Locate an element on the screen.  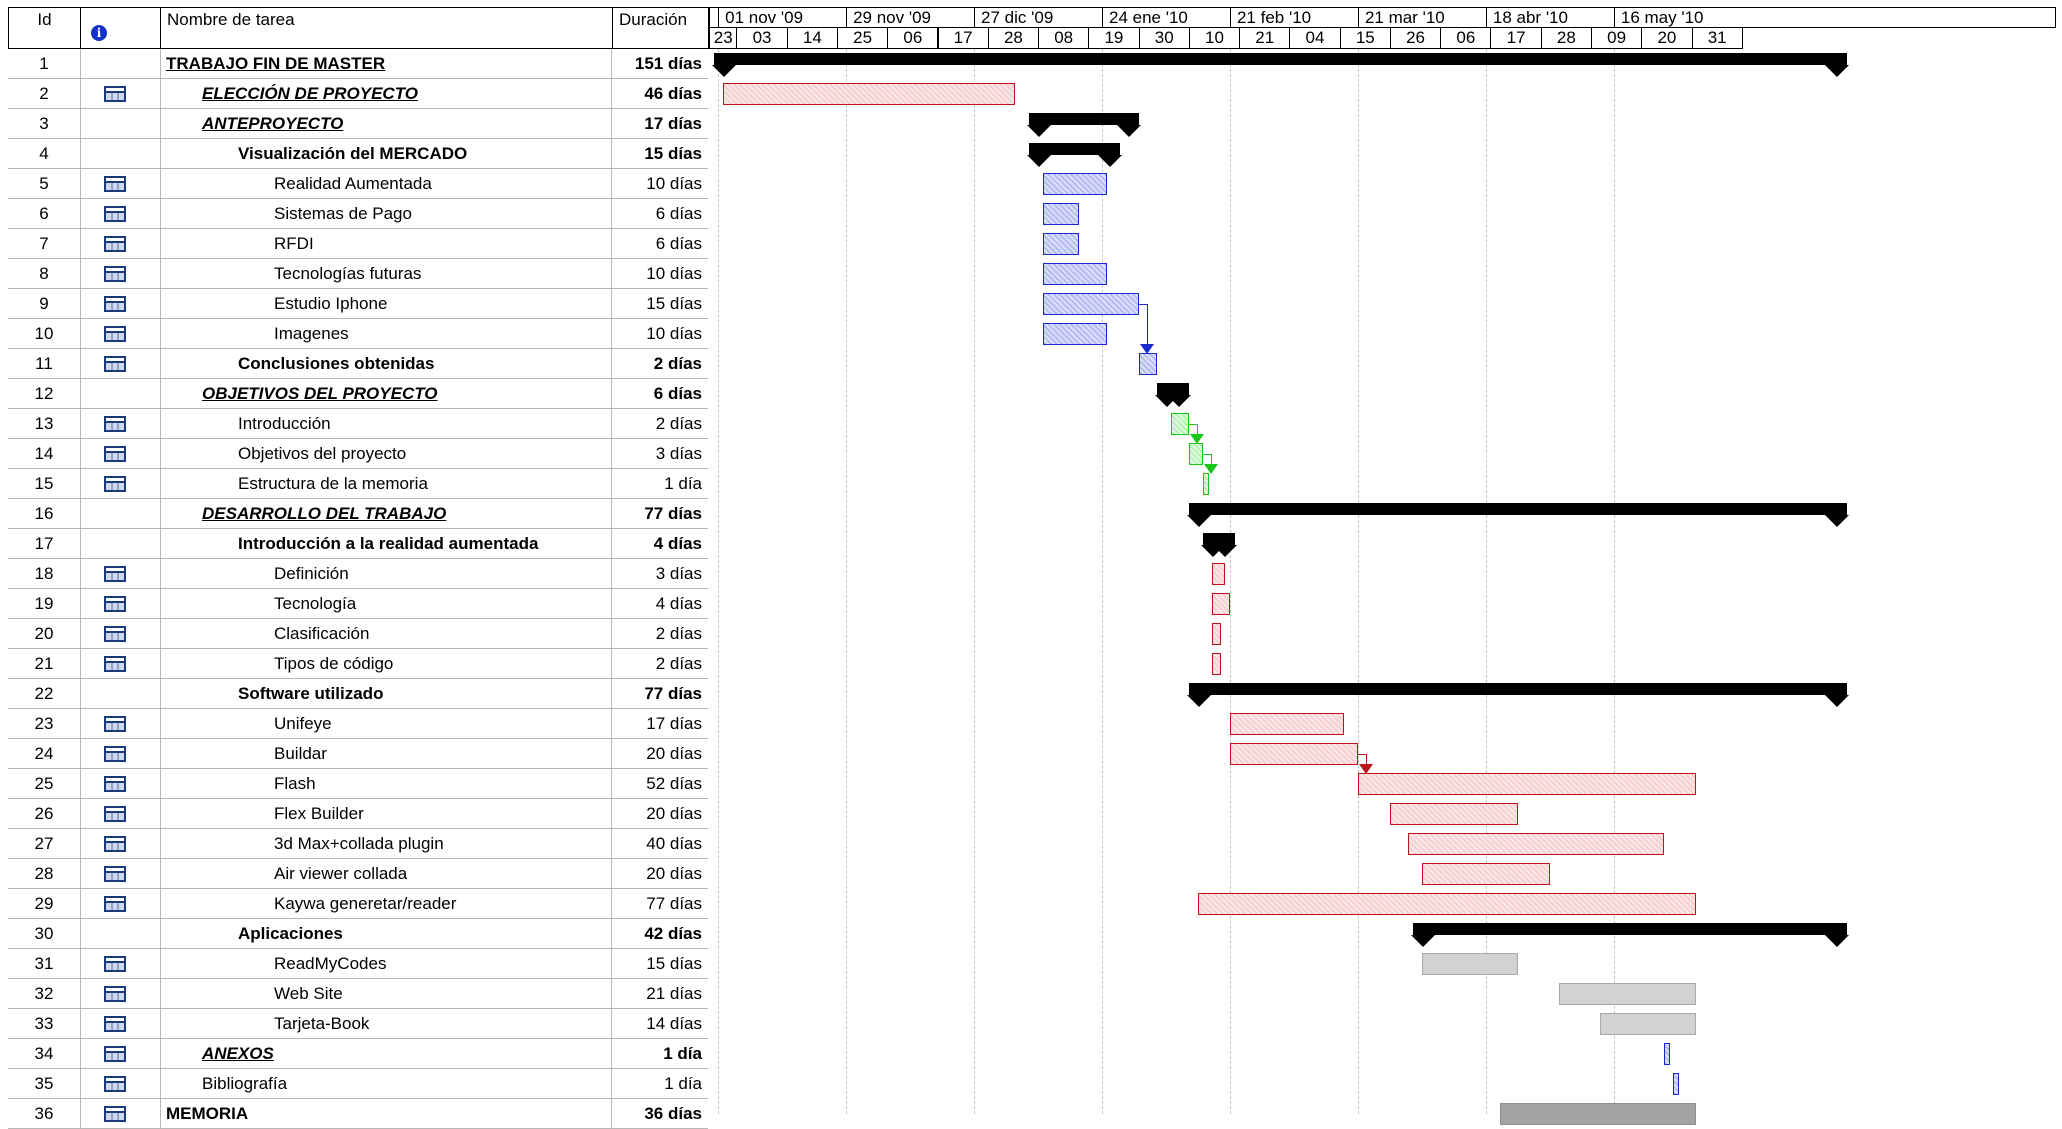
task-row: 25 Flash 52 días is located at coordinates (358, 784).